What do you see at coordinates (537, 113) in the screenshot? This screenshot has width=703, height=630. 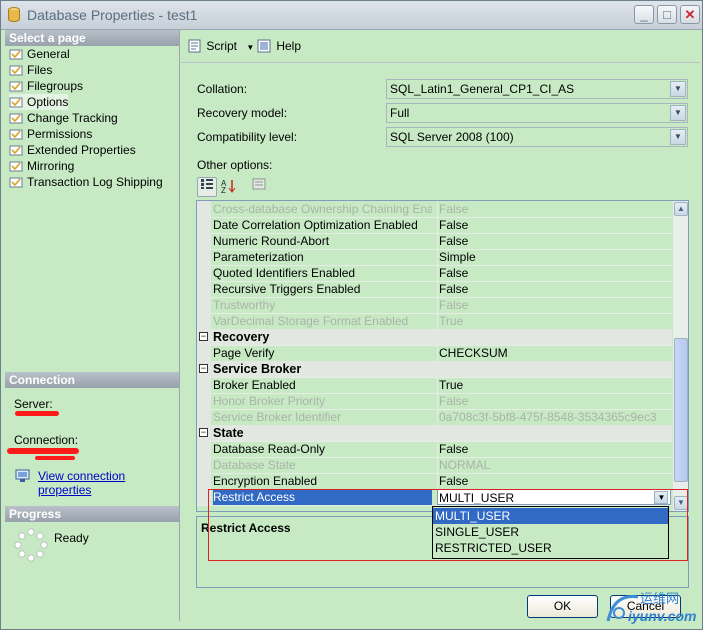 I see `recovery-model-select: Full ▼` at bounding box center [537, 113].